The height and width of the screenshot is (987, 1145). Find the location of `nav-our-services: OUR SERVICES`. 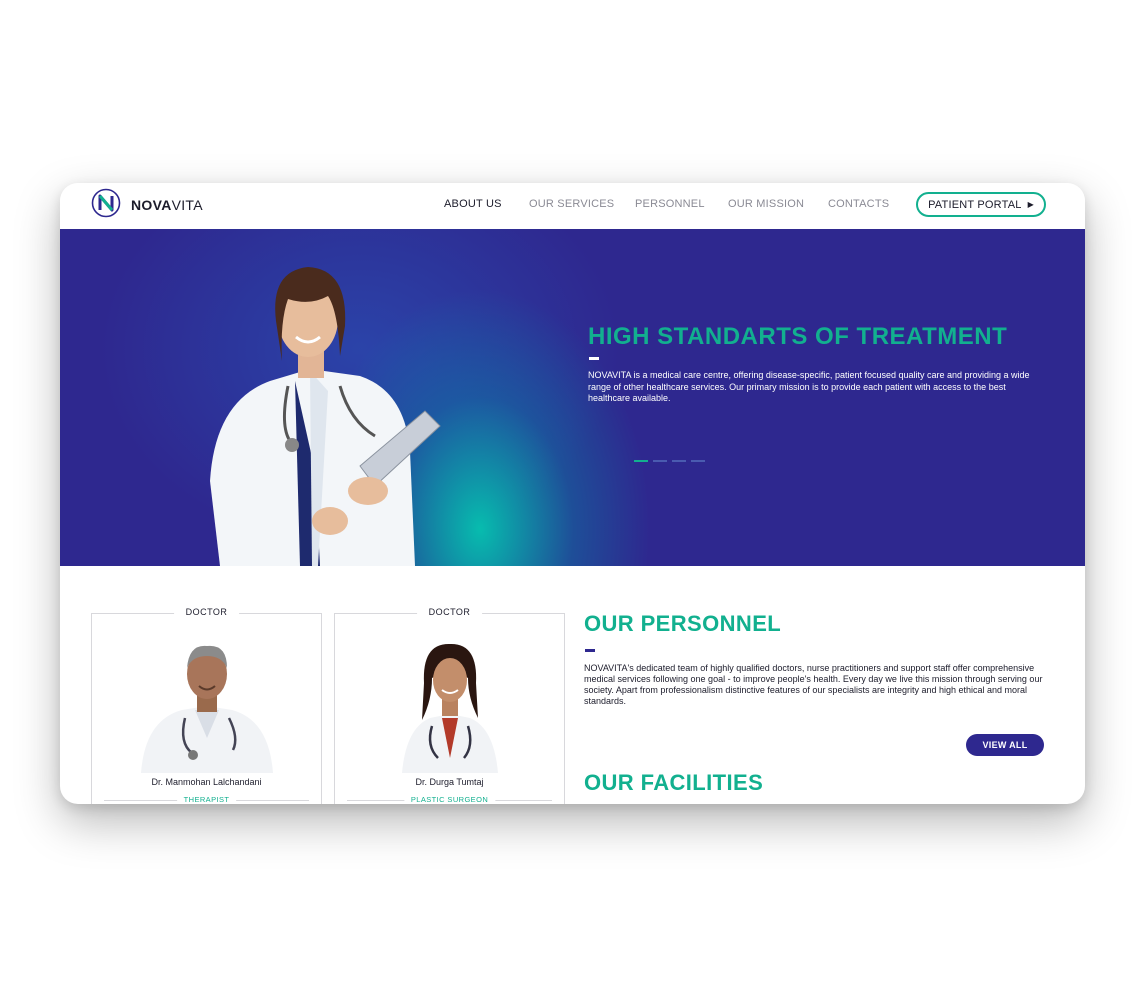

nav-our-services: OUR SERVICES is located at coordinates (571, 204).